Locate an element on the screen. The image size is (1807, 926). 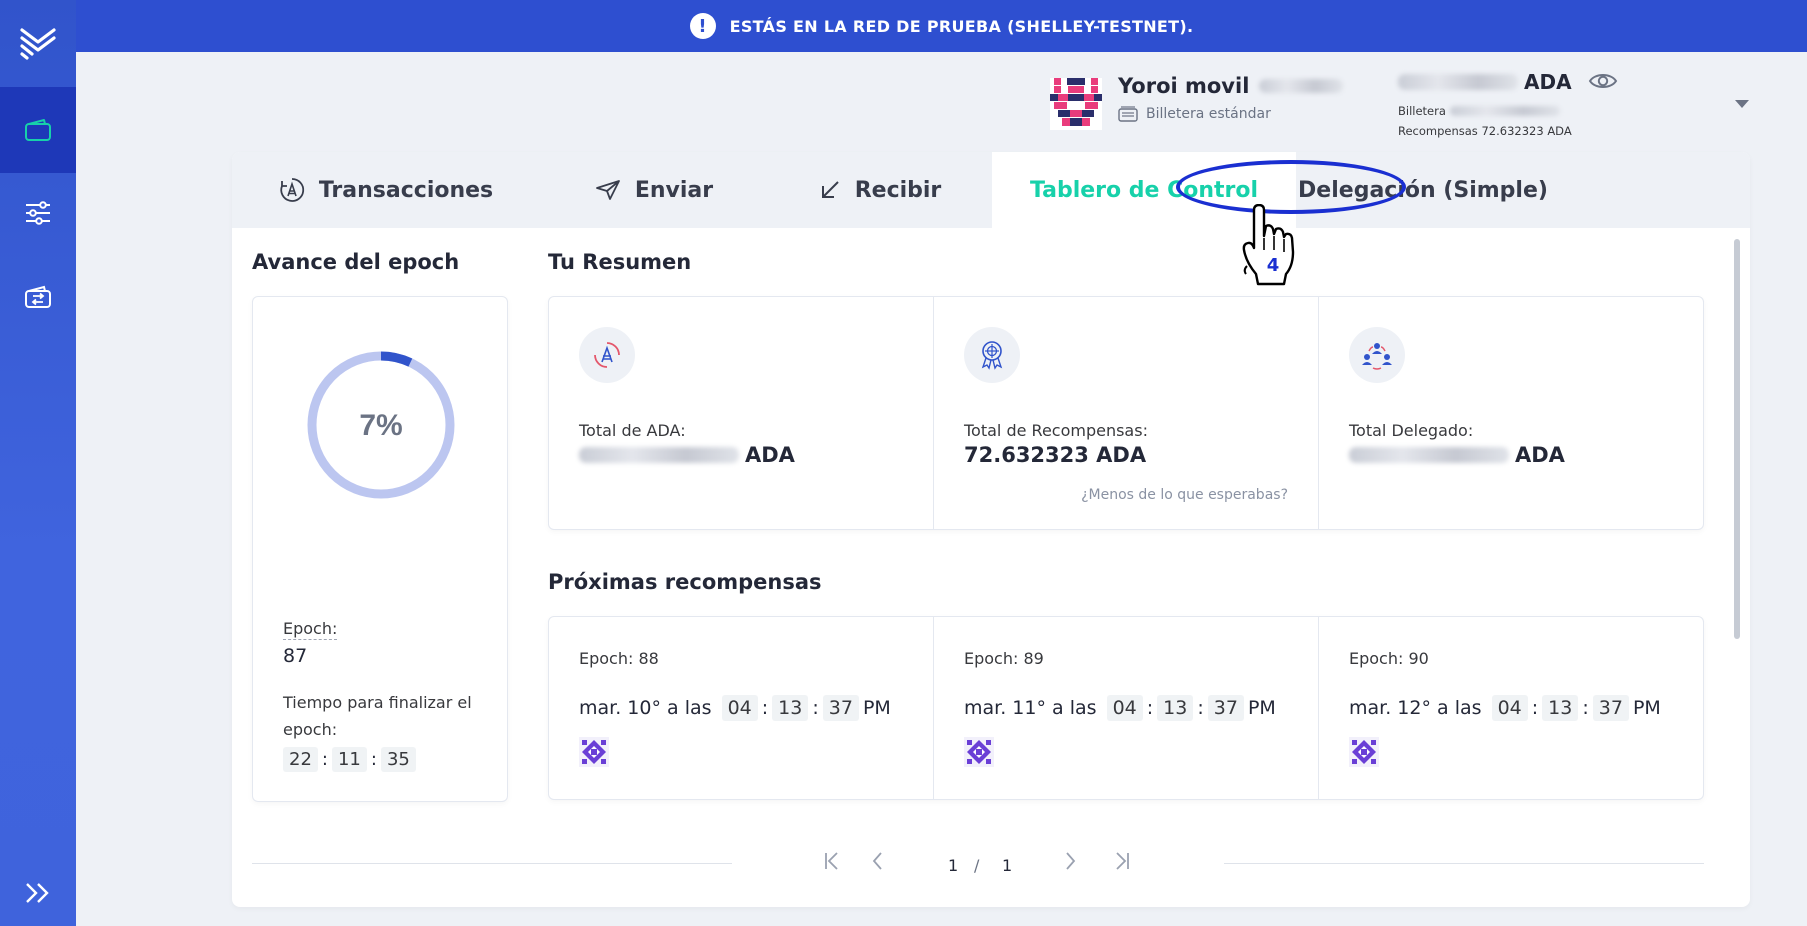
send-icon is located at coordinates (607, 190).